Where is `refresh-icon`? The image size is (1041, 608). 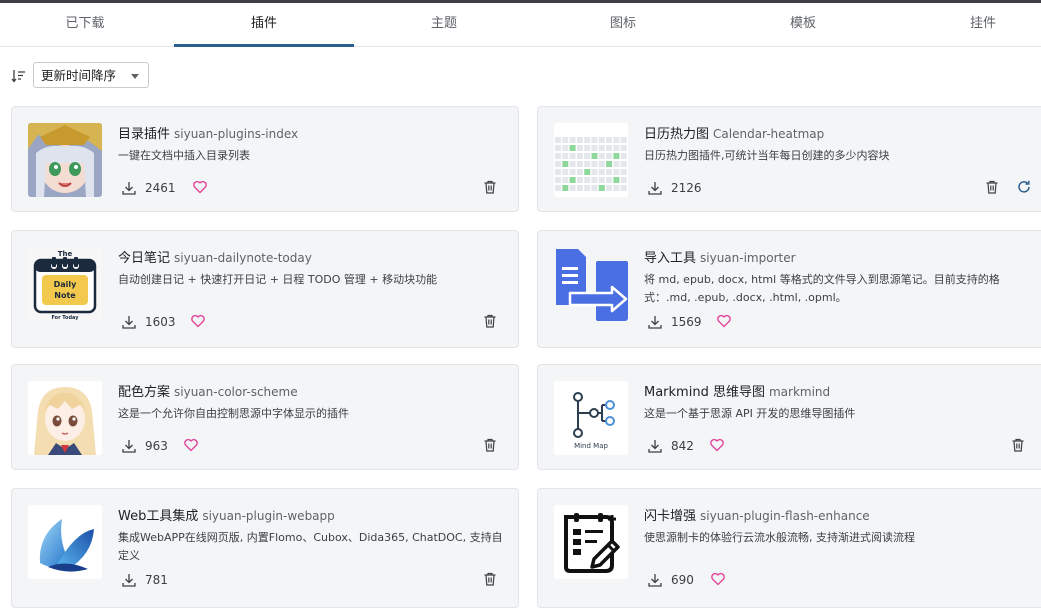
refresh-icon is located at coordinates (1024, 187).